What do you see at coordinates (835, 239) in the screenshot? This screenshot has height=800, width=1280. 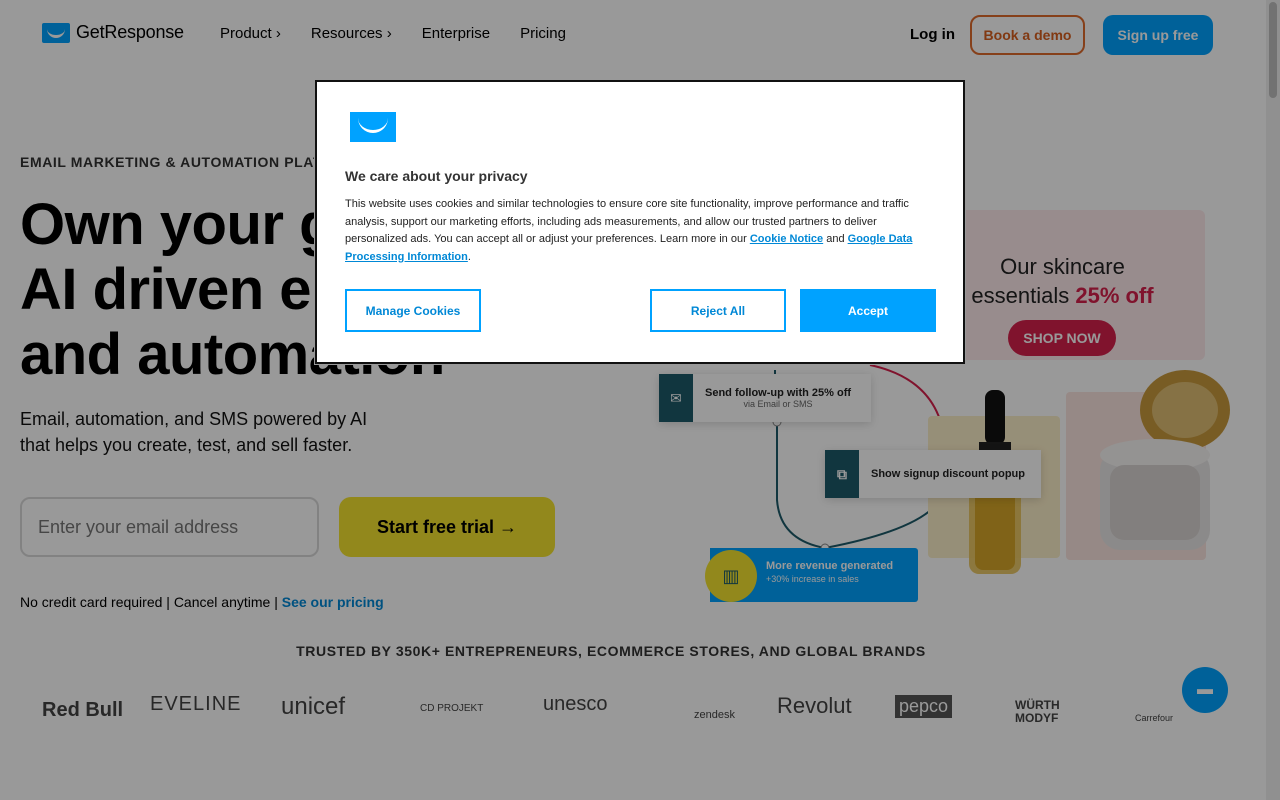 I see `cookie-and-text: and` at bounding box center [835, 239].